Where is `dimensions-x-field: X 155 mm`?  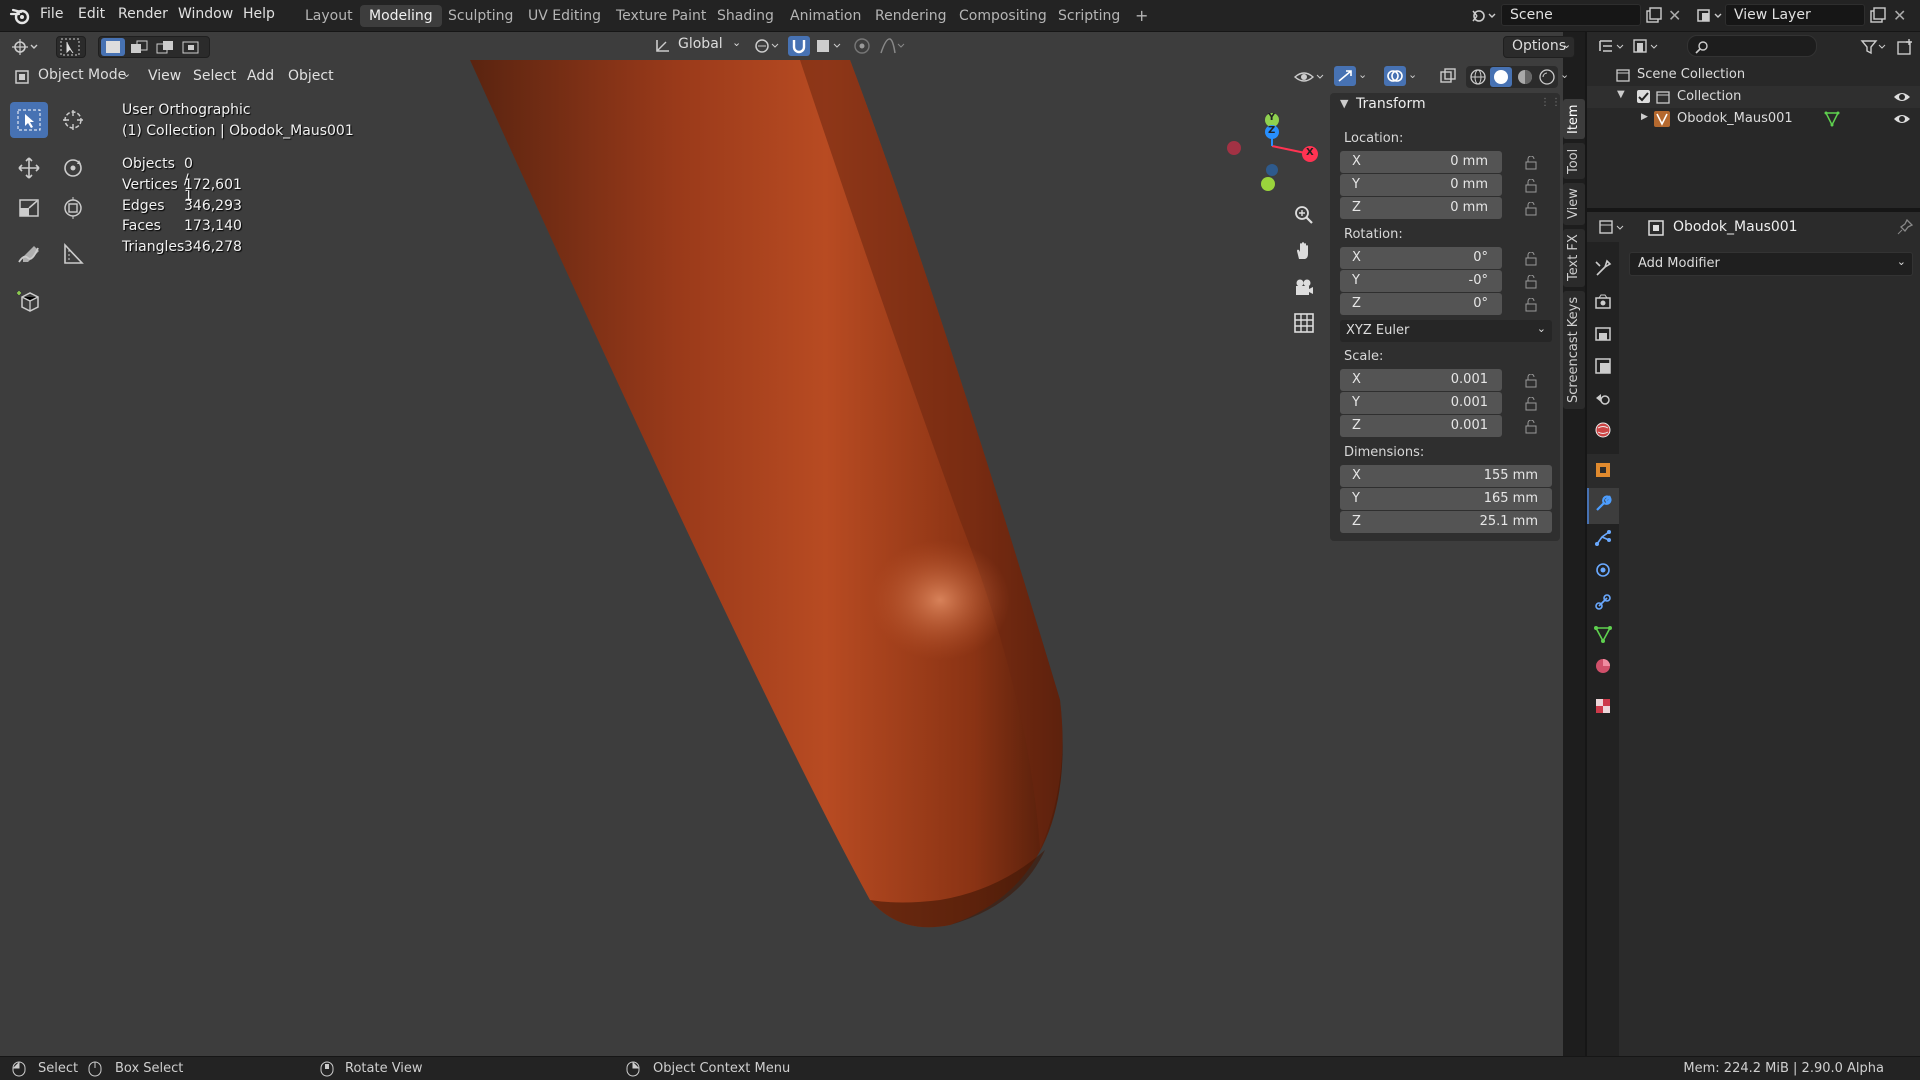
dimensions-x-field: X 155 mm is located at coordinates (1446, 476).